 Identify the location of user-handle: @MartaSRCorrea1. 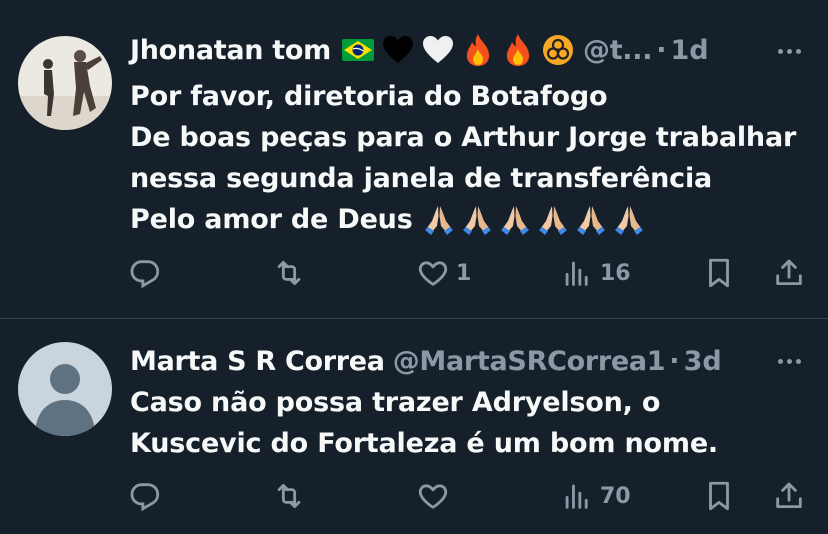
(529, 361).